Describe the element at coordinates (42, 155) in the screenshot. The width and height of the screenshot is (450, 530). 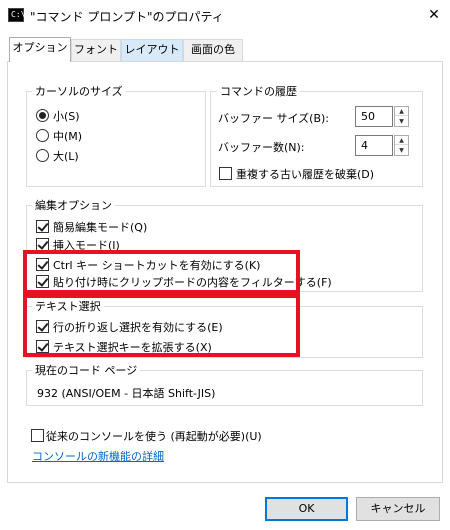
I see `cursor-large-radio` at that location.